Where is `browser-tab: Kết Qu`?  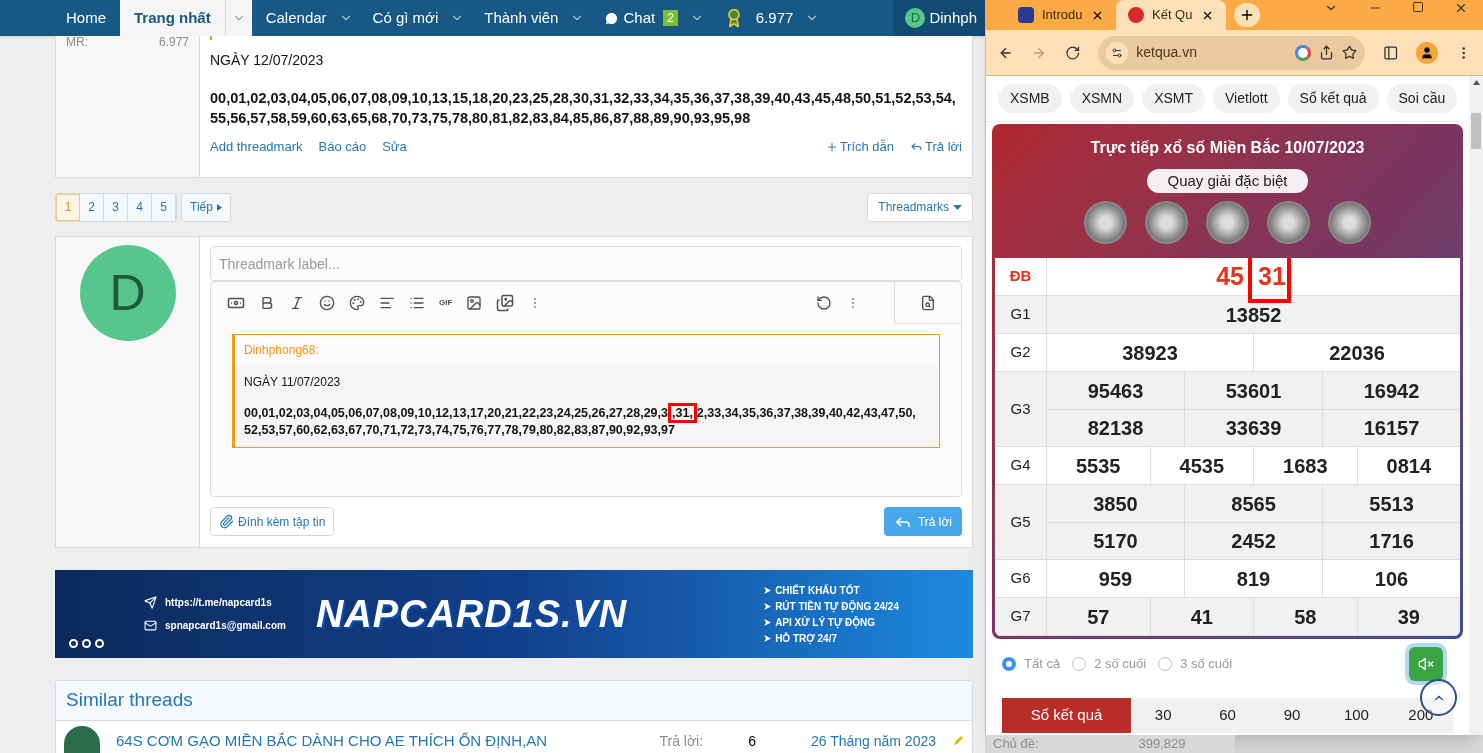
browser-tab: Kết Qu is located at coordinates (1171, 15).